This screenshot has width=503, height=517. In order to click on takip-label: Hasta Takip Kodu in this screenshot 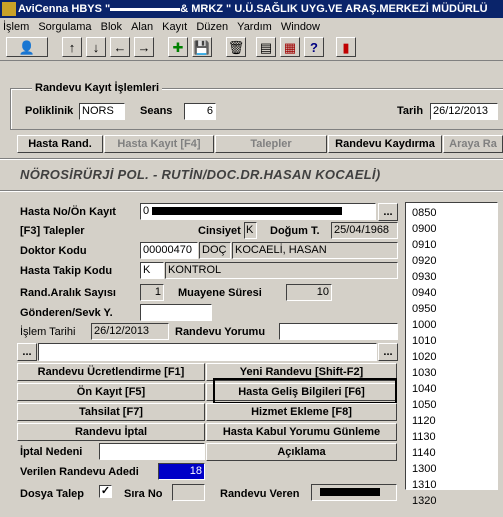, I will do `click(66, 271)`.